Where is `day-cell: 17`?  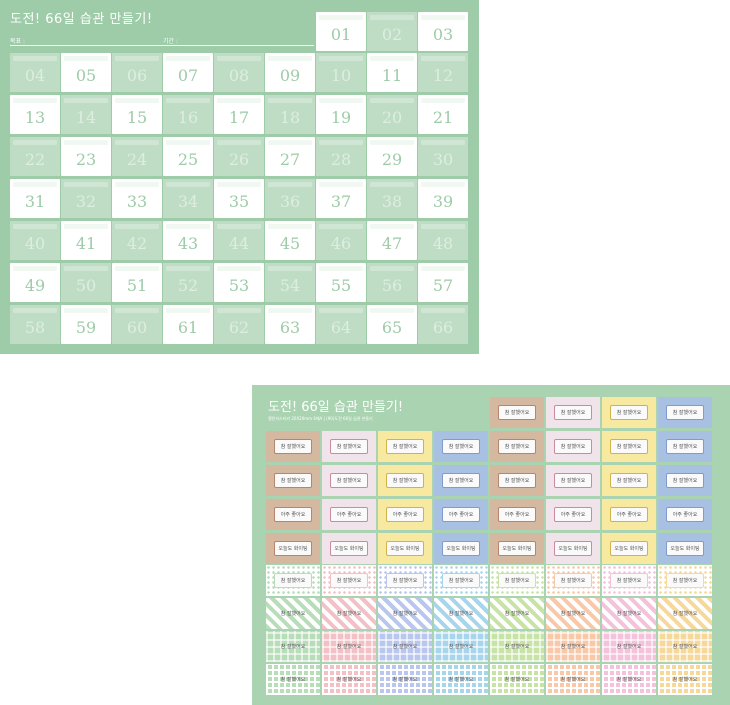
day-cell: 17 is located at coordinates (239, 114).